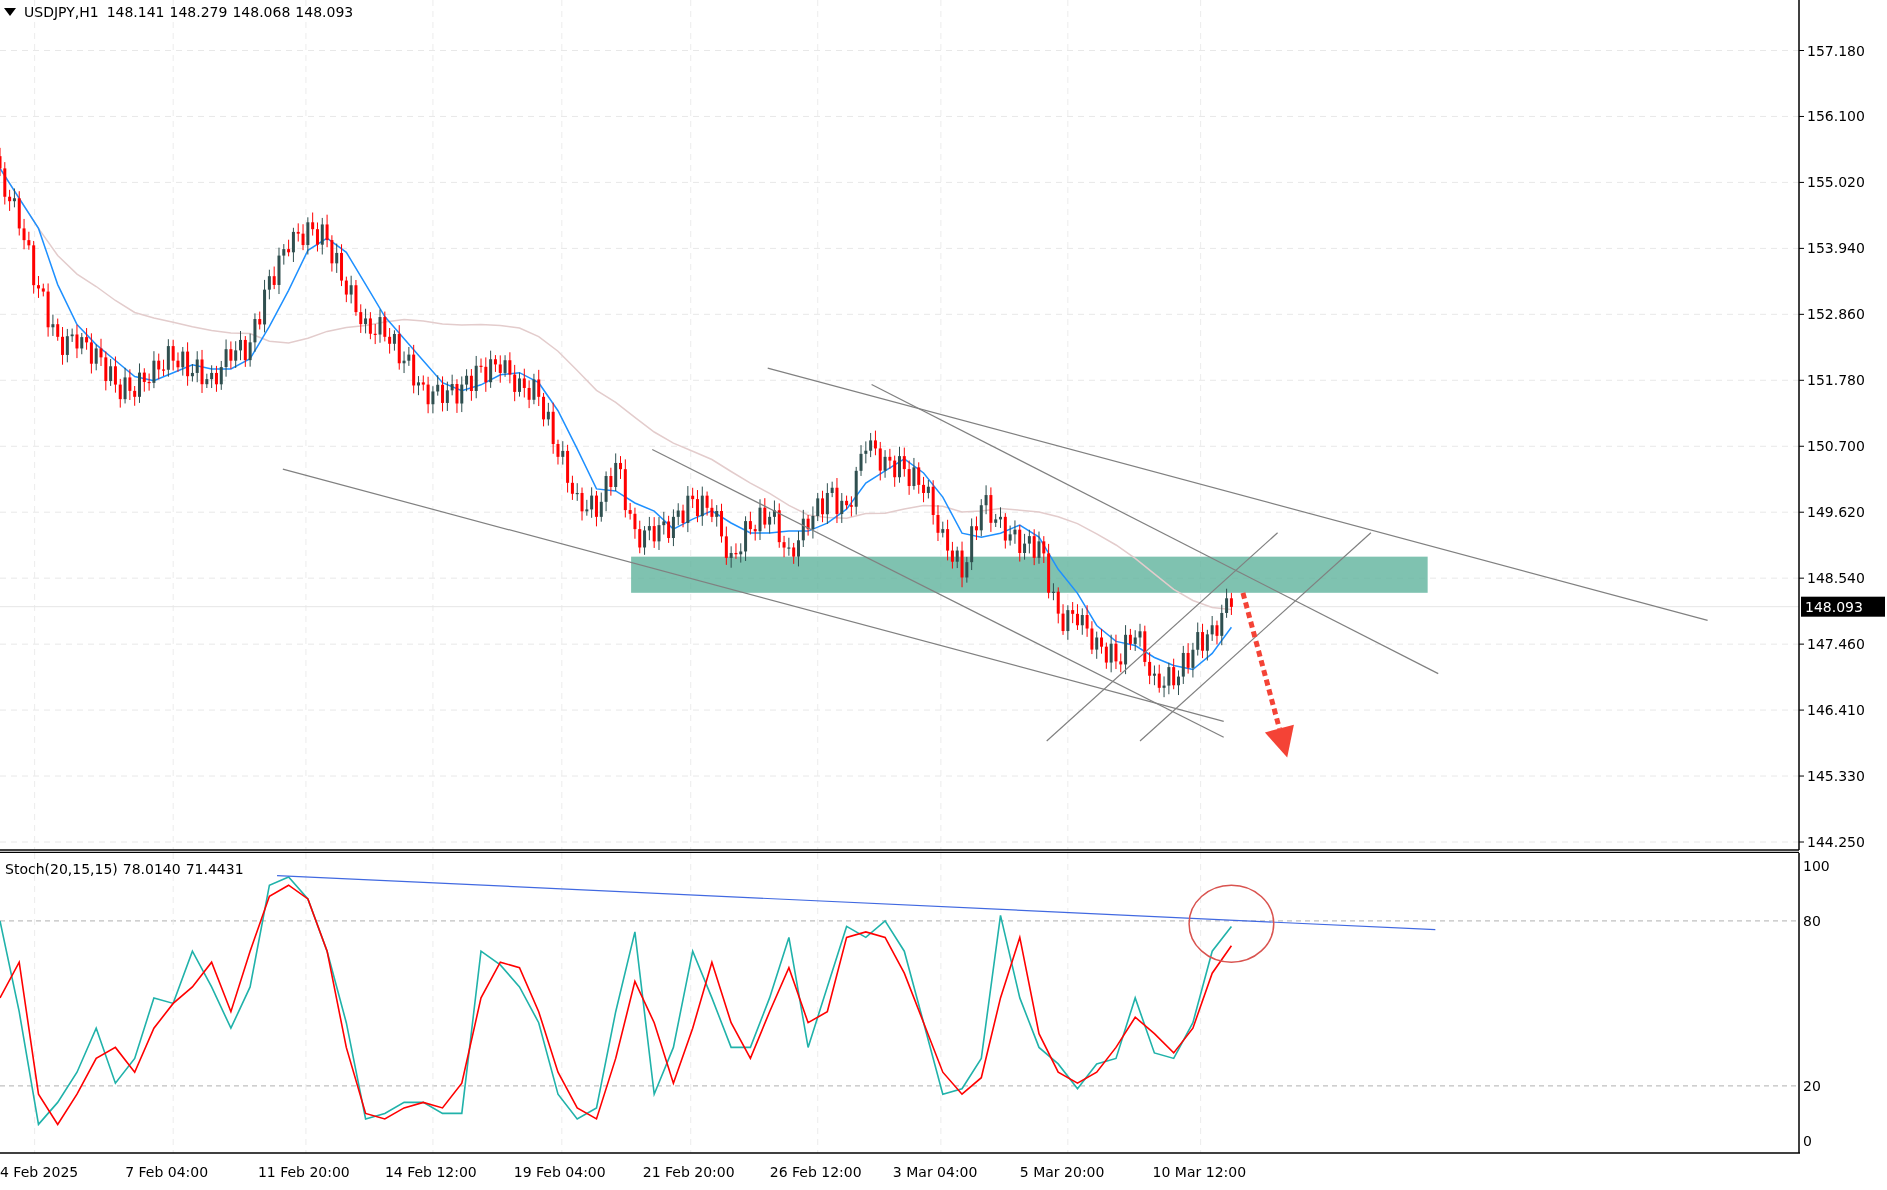 The width and height of the screenshot is (1887, 1190). I want to click on current-price-label: 148.093, so click(1843, 606).